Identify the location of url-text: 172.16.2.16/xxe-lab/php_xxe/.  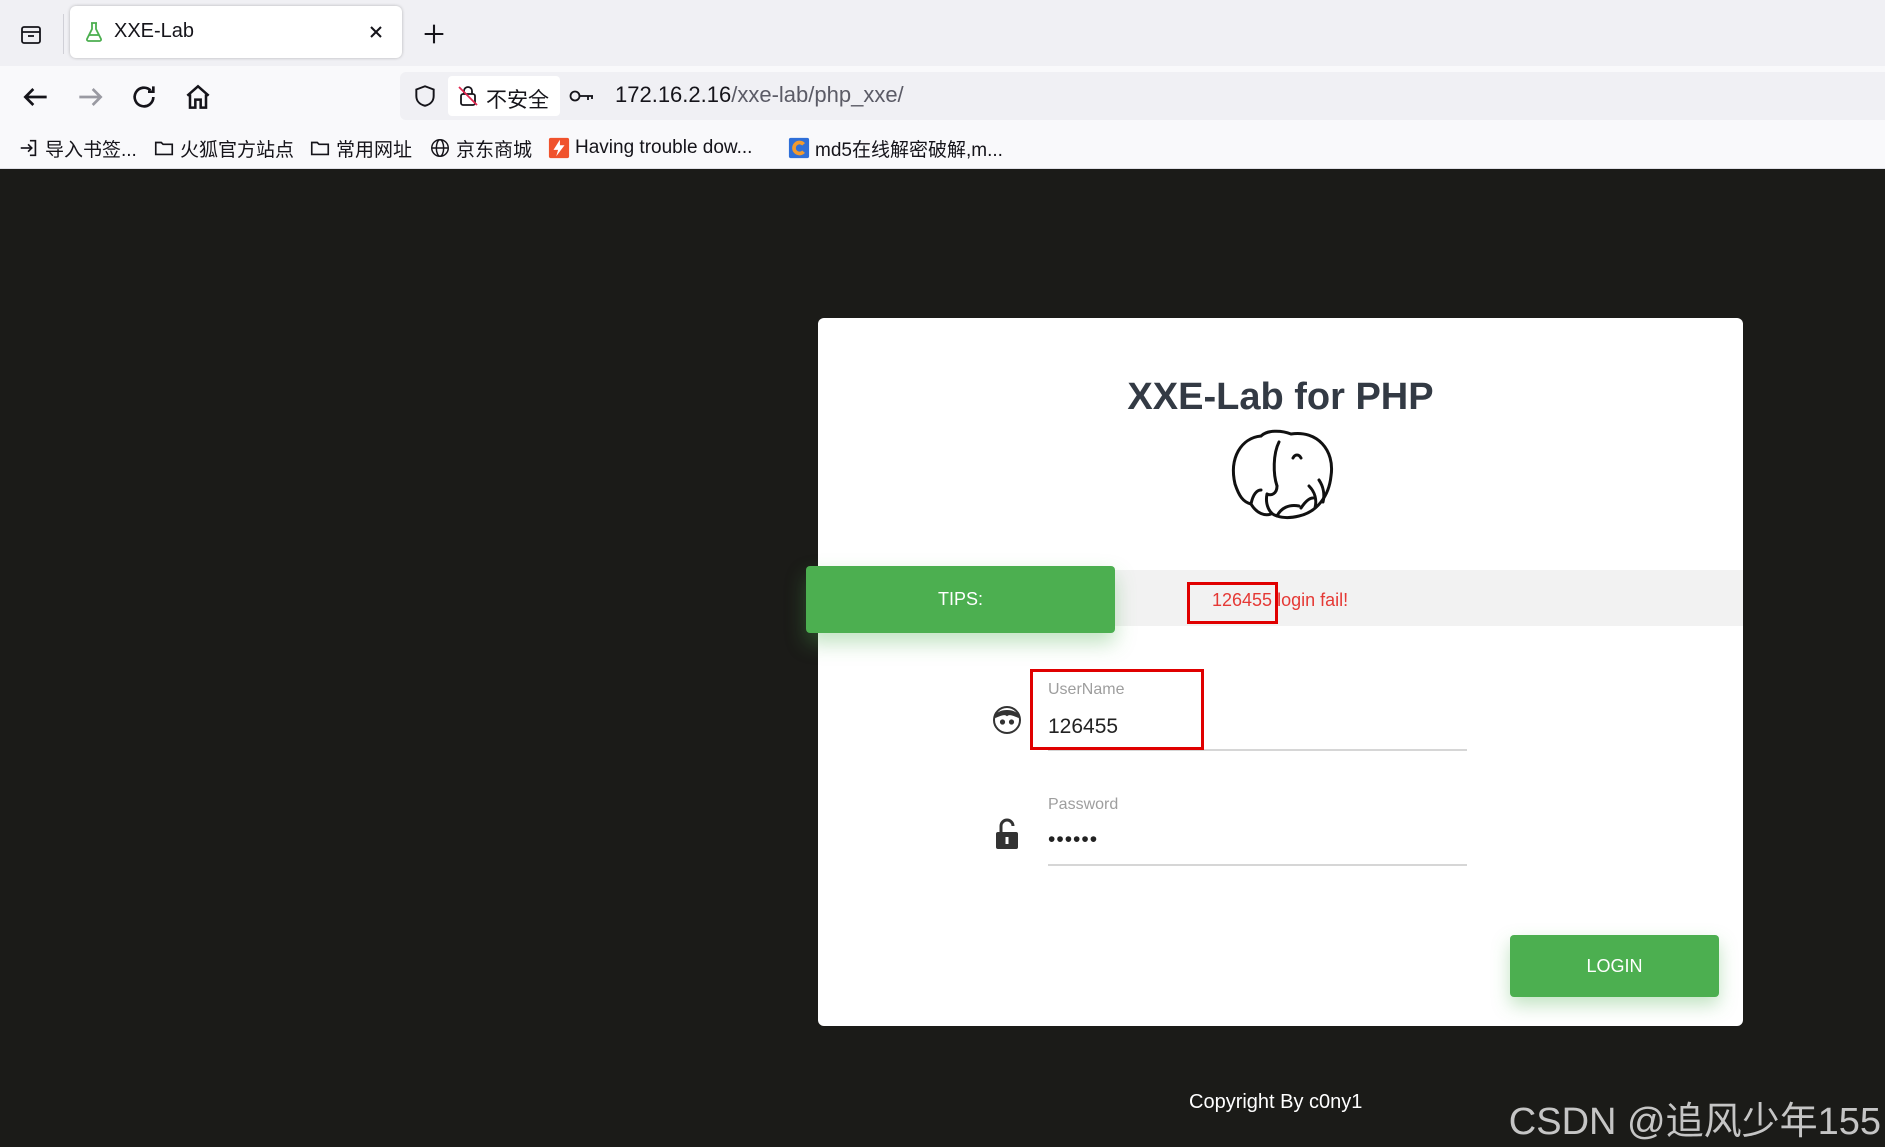
(759, 95).